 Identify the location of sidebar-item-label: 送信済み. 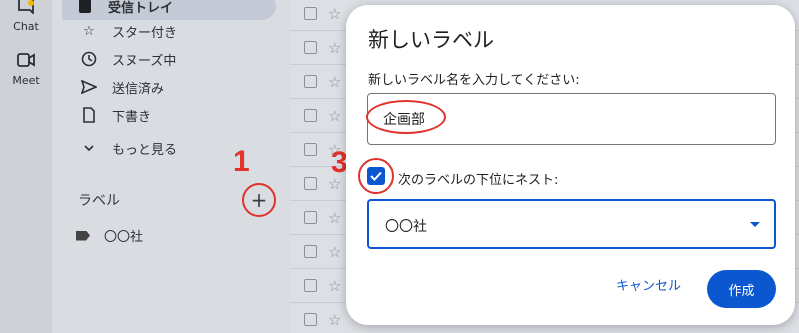
(138, 89).